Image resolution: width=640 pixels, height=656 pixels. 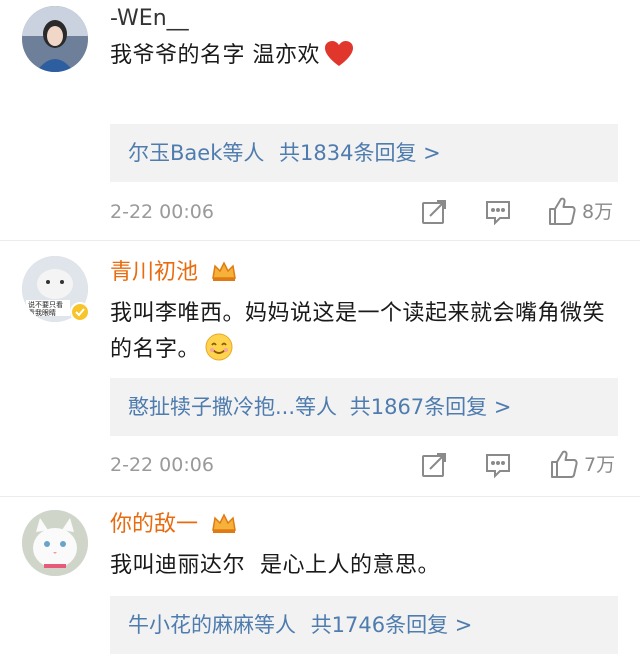 I want to click on smile-icon, so click(x=219, y=353).